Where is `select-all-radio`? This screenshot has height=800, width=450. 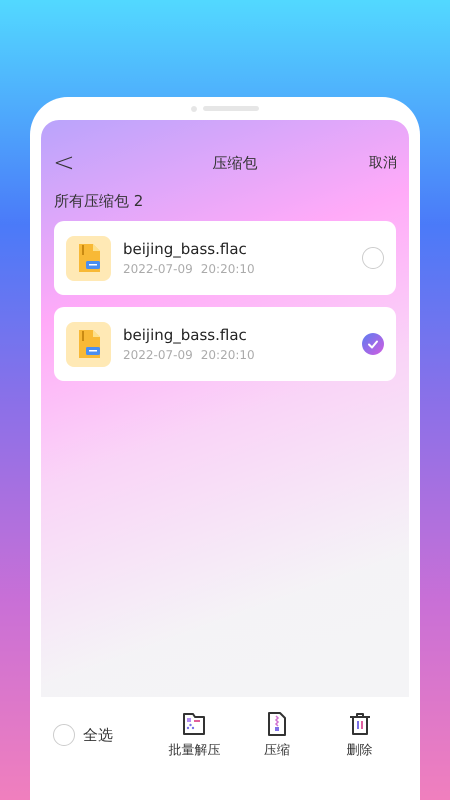
select-all-radio is located at coordinates (64, 735).